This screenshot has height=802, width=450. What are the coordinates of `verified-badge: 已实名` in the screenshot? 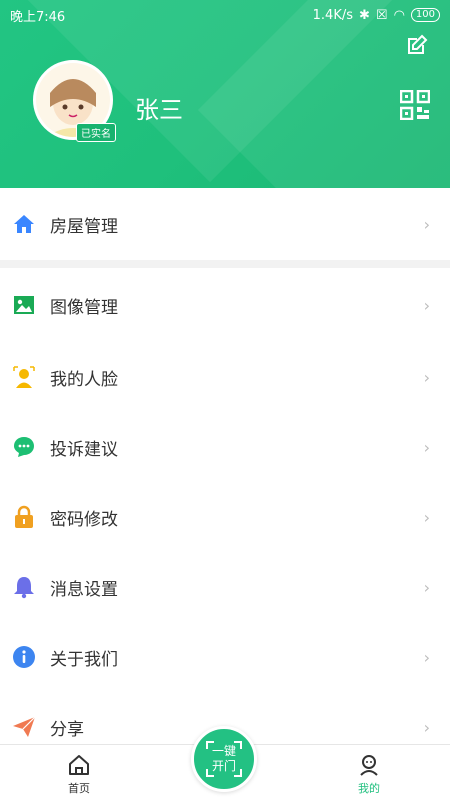 It's located at (96, 132).